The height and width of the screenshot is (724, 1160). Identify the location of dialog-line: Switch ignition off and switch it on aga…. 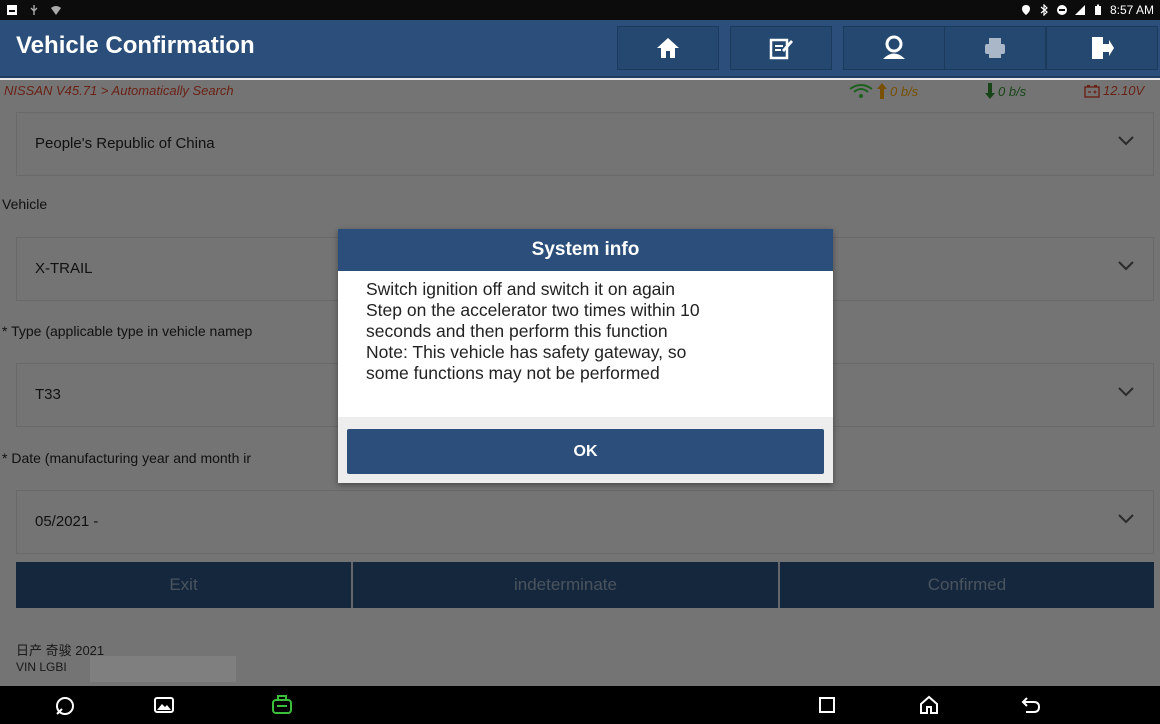
(521, 289).